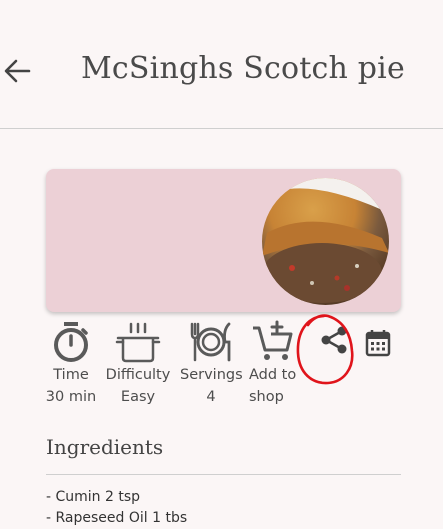  What do you see at coordinates (138, 375) in the screenshot?
I see `difficulty-label: Difficulty` at bounding box center [138, 375].